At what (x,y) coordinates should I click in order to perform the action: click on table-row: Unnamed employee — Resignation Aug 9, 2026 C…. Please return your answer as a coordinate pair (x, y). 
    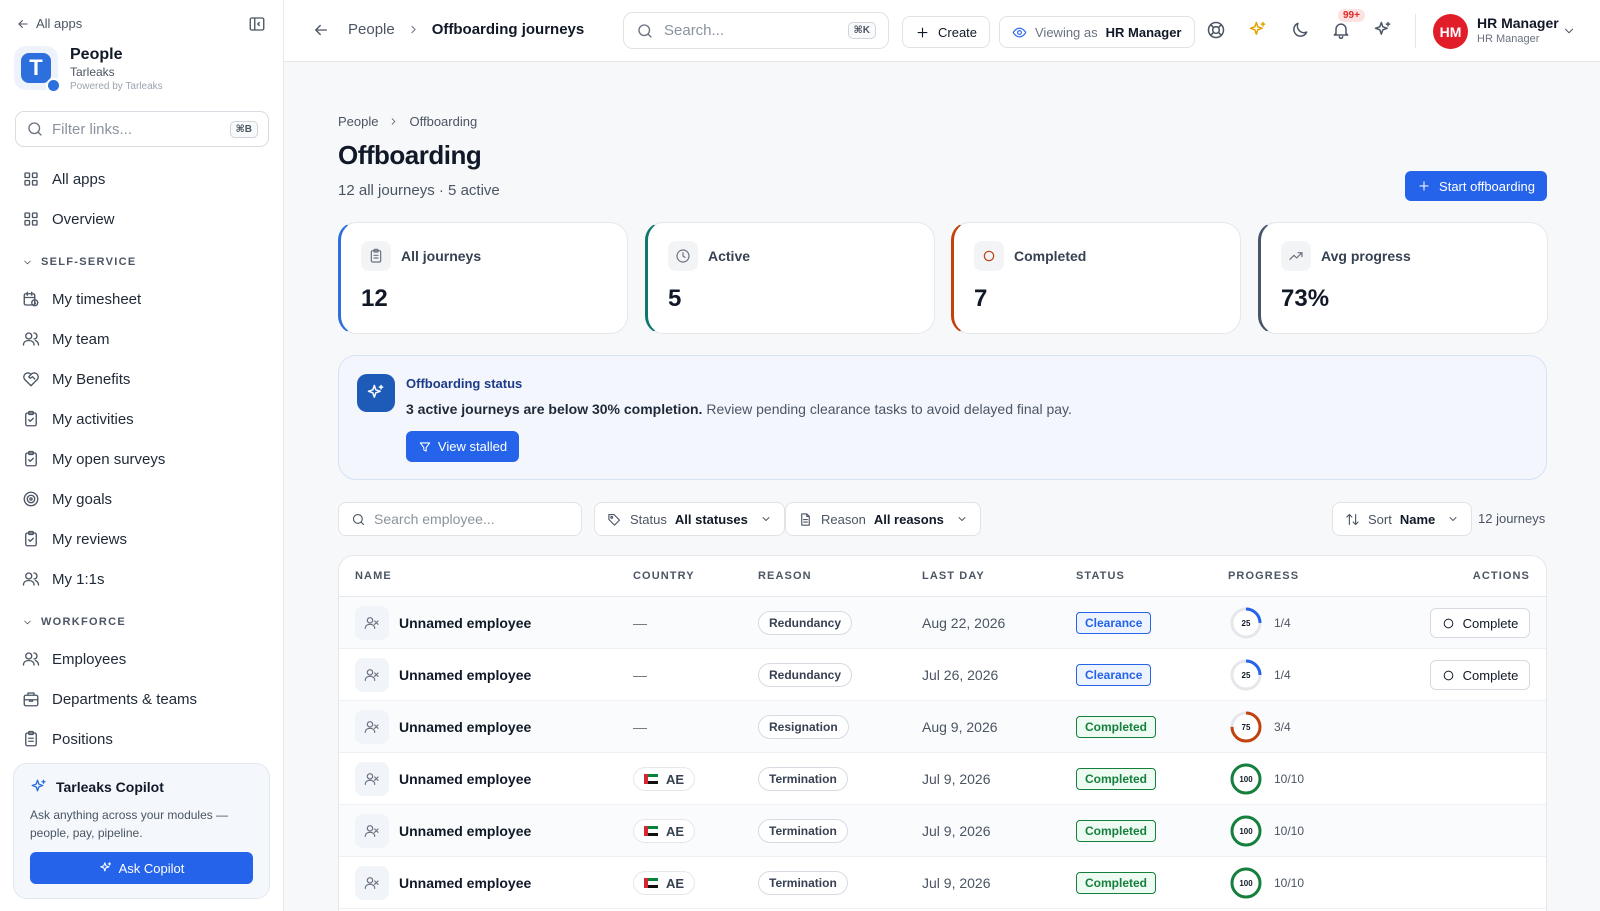
    Looking at the image, I should click on (942, 727).